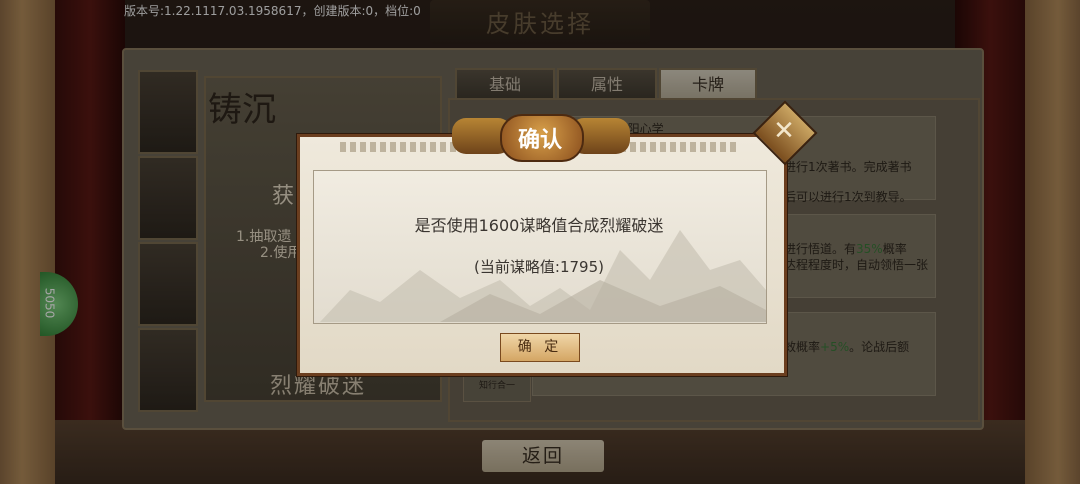 The image size is (1080, 484). Describe the element at coordinates (539, 140) in the screenshot. I see `dialog-title: 确认` at that location.